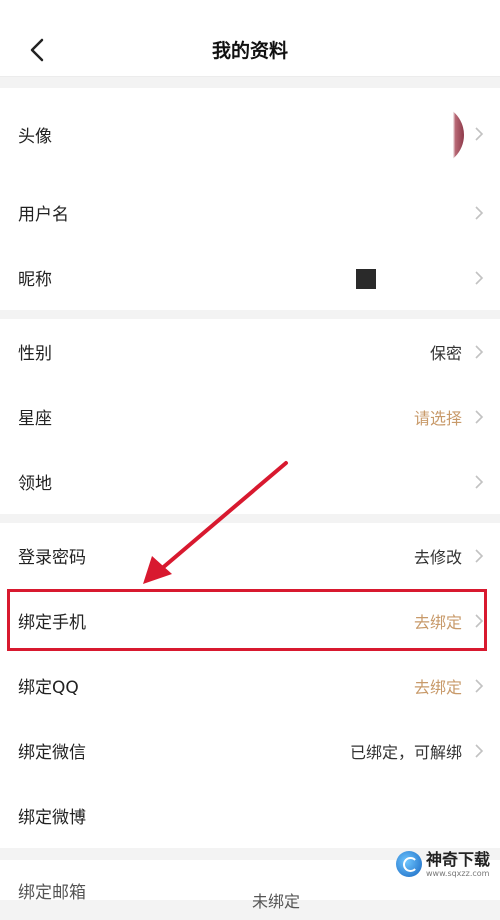  I want to click on watermark-logo-icon, so click(409, 864).